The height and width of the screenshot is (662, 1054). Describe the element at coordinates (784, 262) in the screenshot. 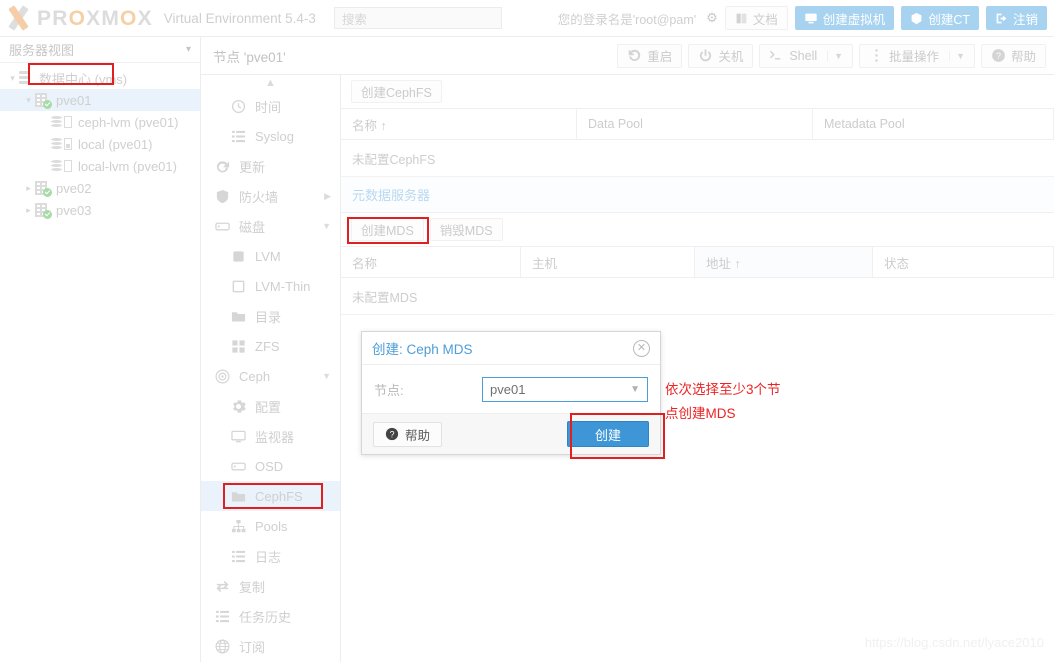

I see `column-header: 地址 ↑` at that location.